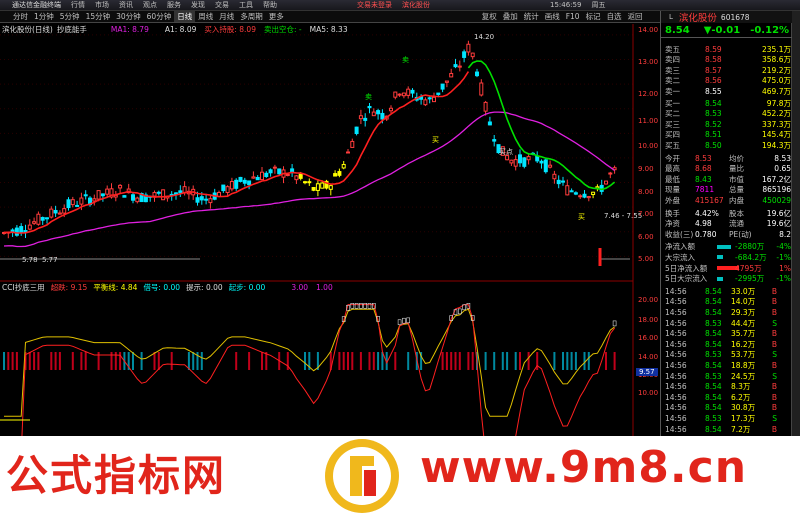 Image resolution: width=800 pixels, height=516 pixels. What do you see at coordinates (728, 124) in the screenshot?
I see `bid-row: 买三 8.52 337.3万` at bounding box center [728, 124].